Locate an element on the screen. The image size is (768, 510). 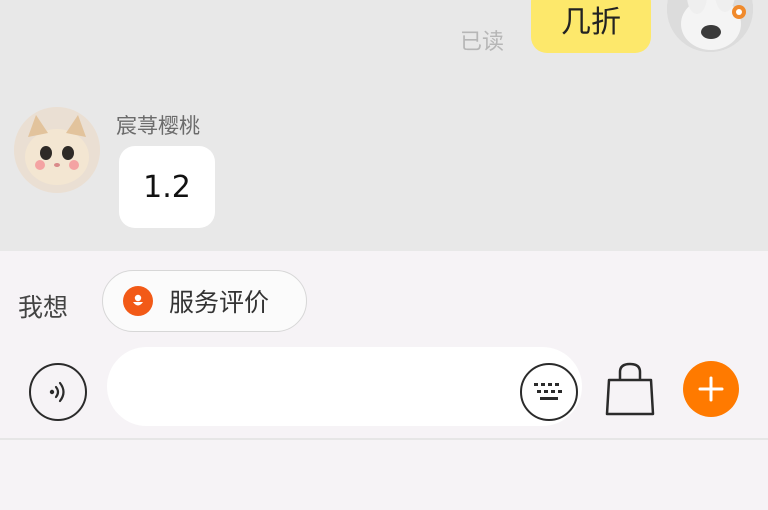
my-avatar is located at coordinates (710, 26).